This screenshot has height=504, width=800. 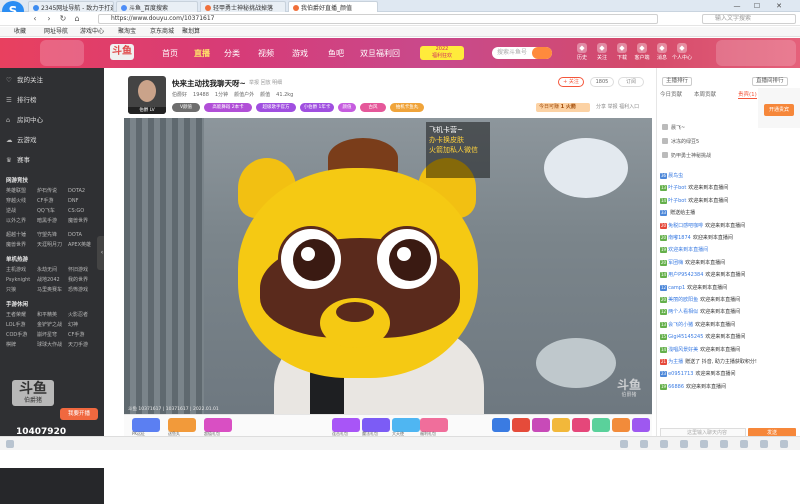 I want to click on sidebar-category: DOTA, so click(x=83, y=235).